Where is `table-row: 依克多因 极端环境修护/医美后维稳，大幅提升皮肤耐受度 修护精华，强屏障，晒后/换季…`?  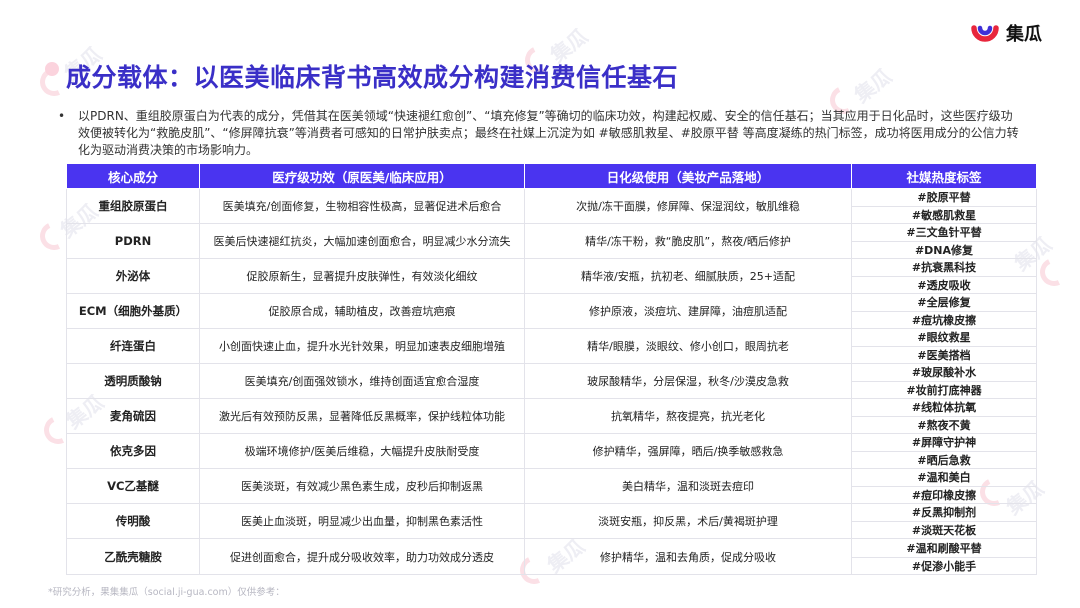 table-row: 依克多因 极端环境修护/医美后维稳，大幅提升皮肤耐受度 修护精华，强屏障，晒后/换季… is located at coordinates (551, 451).